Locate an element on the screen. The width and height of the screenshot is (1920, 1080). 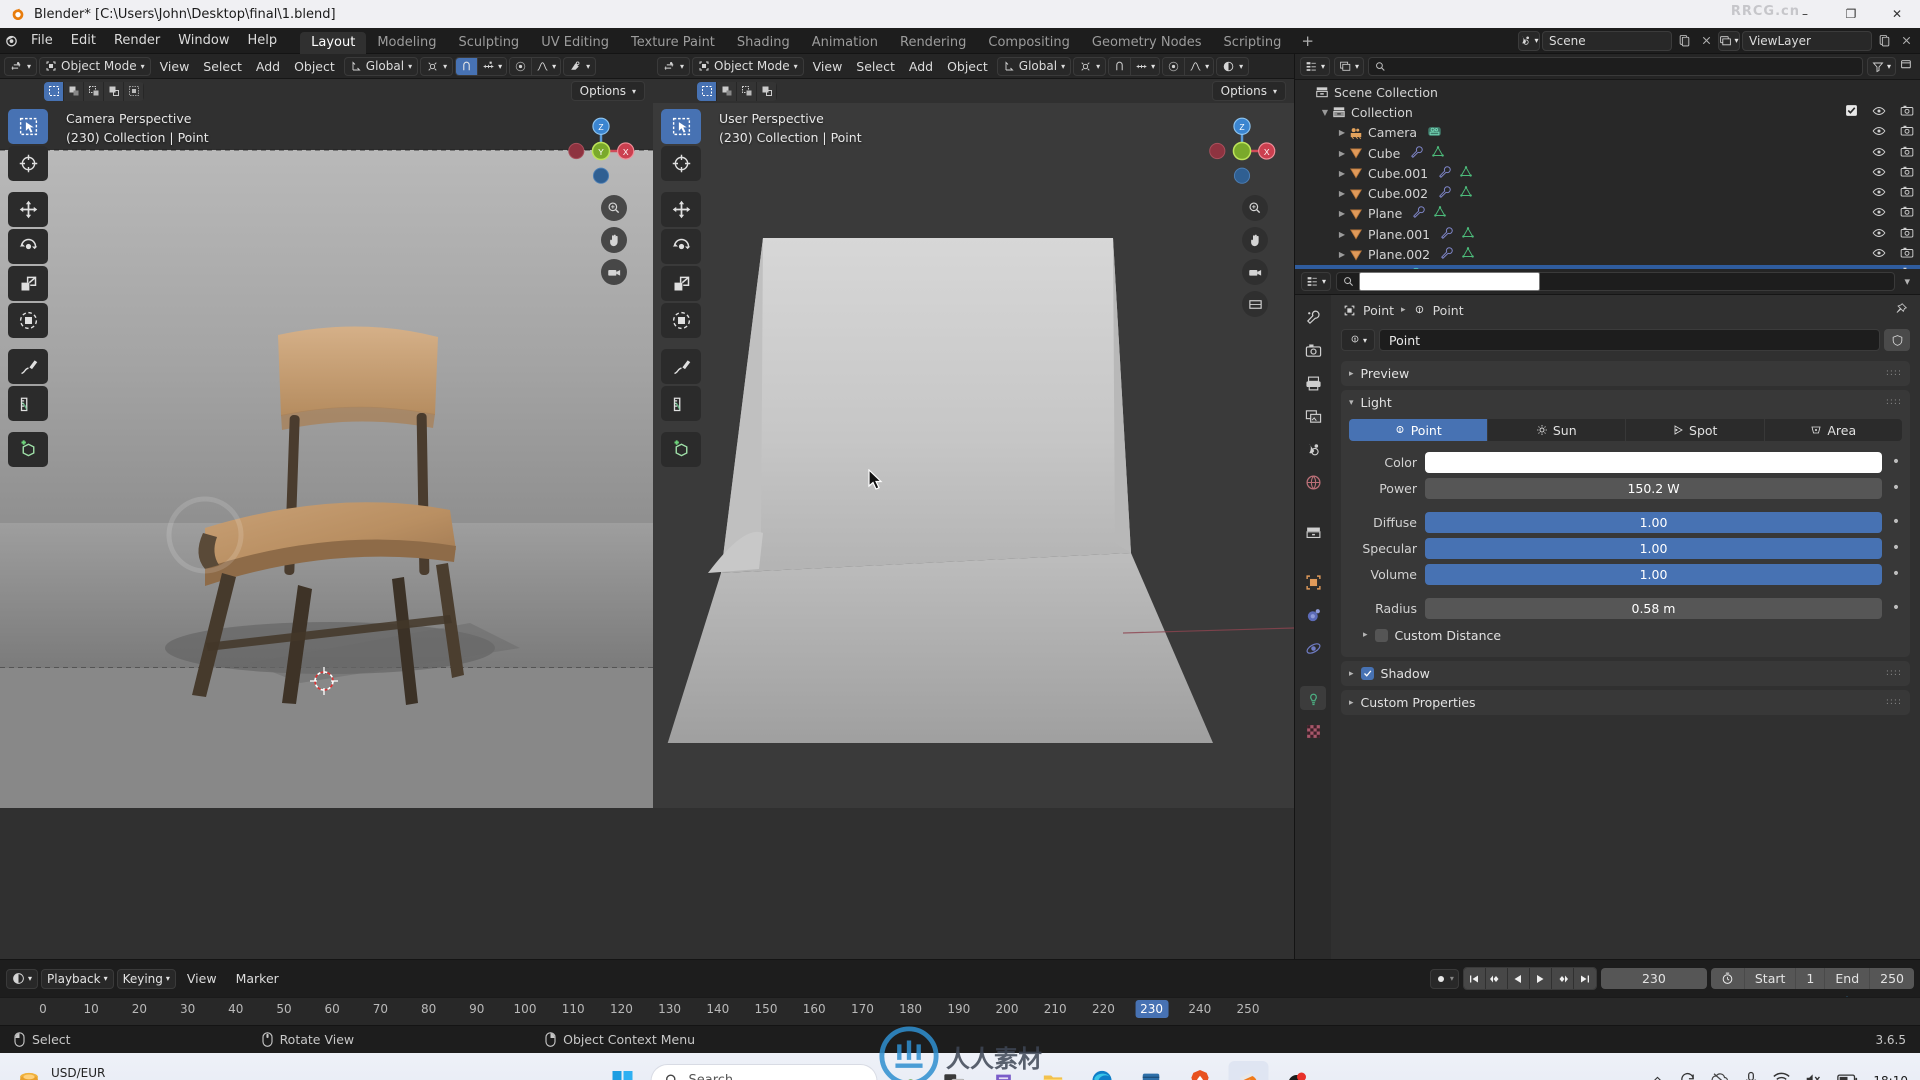
custom-distance-checkbox is located at coordinates (1381, 635).